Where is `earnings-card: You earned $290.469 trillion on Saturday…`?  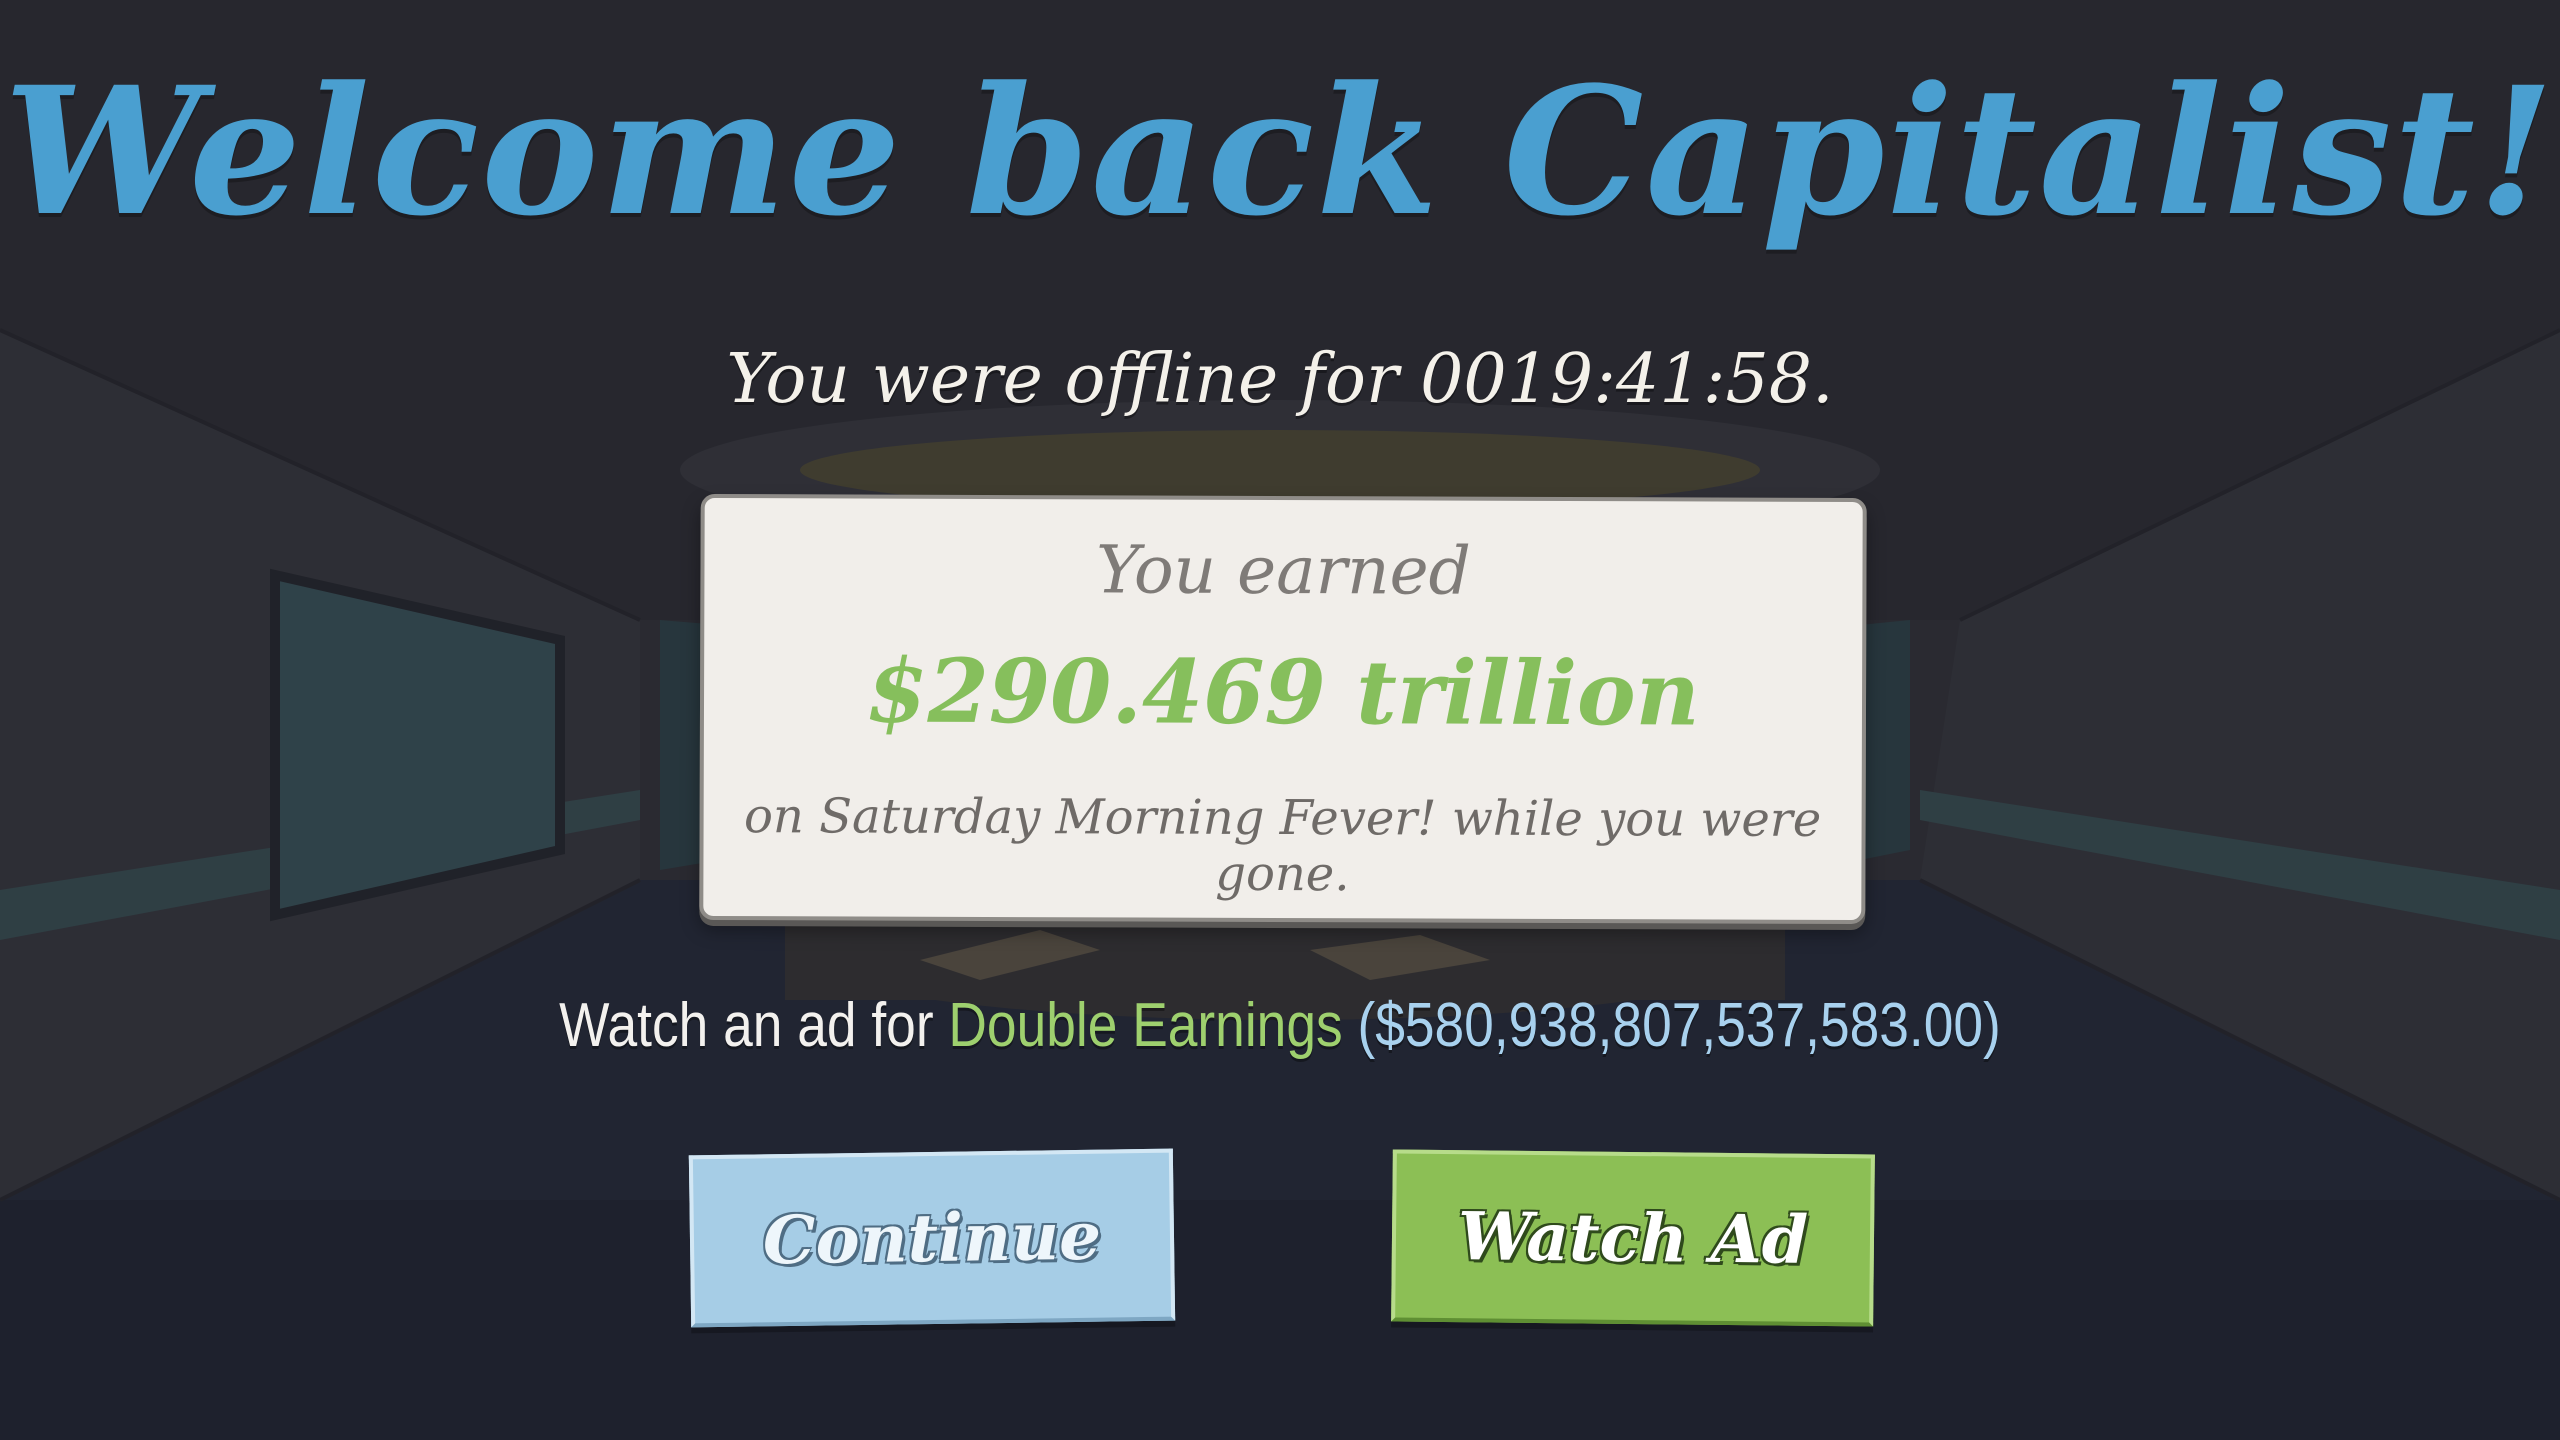
earnings-card: You earned $290.469 trillion on Saturday… is located at coordinates (1283, 709).